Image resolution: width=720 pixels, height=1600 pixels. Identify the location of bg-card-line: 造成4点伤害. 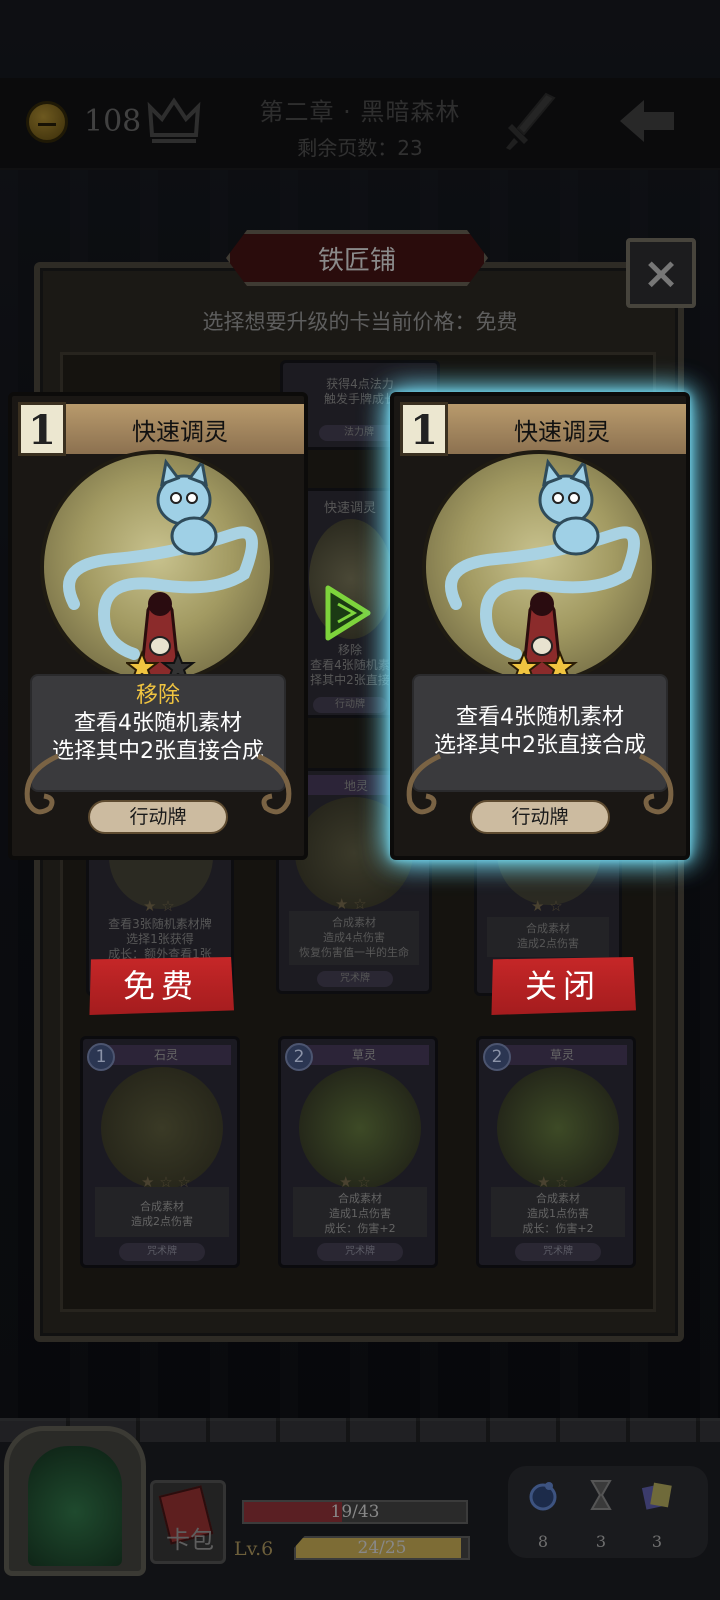
(354, 937).